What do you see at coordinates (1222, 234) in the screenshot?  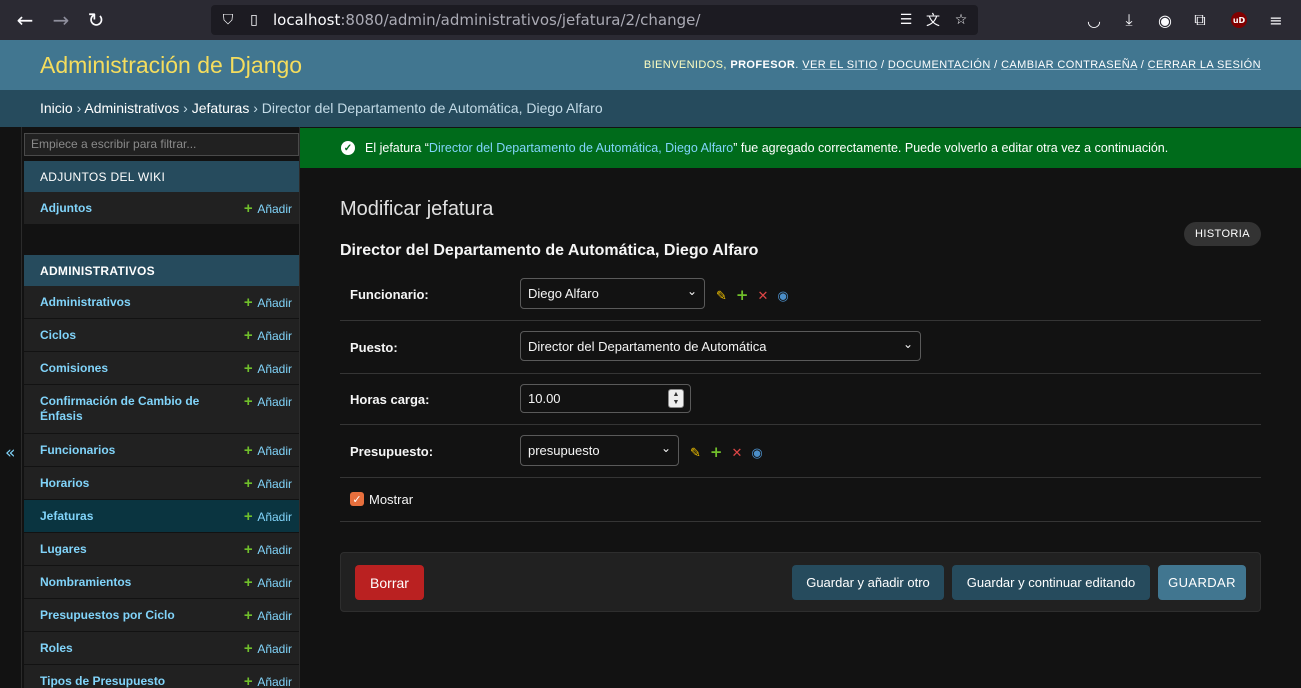 I see `history-button: HISTORIA` at bounding box center [1222, 234].